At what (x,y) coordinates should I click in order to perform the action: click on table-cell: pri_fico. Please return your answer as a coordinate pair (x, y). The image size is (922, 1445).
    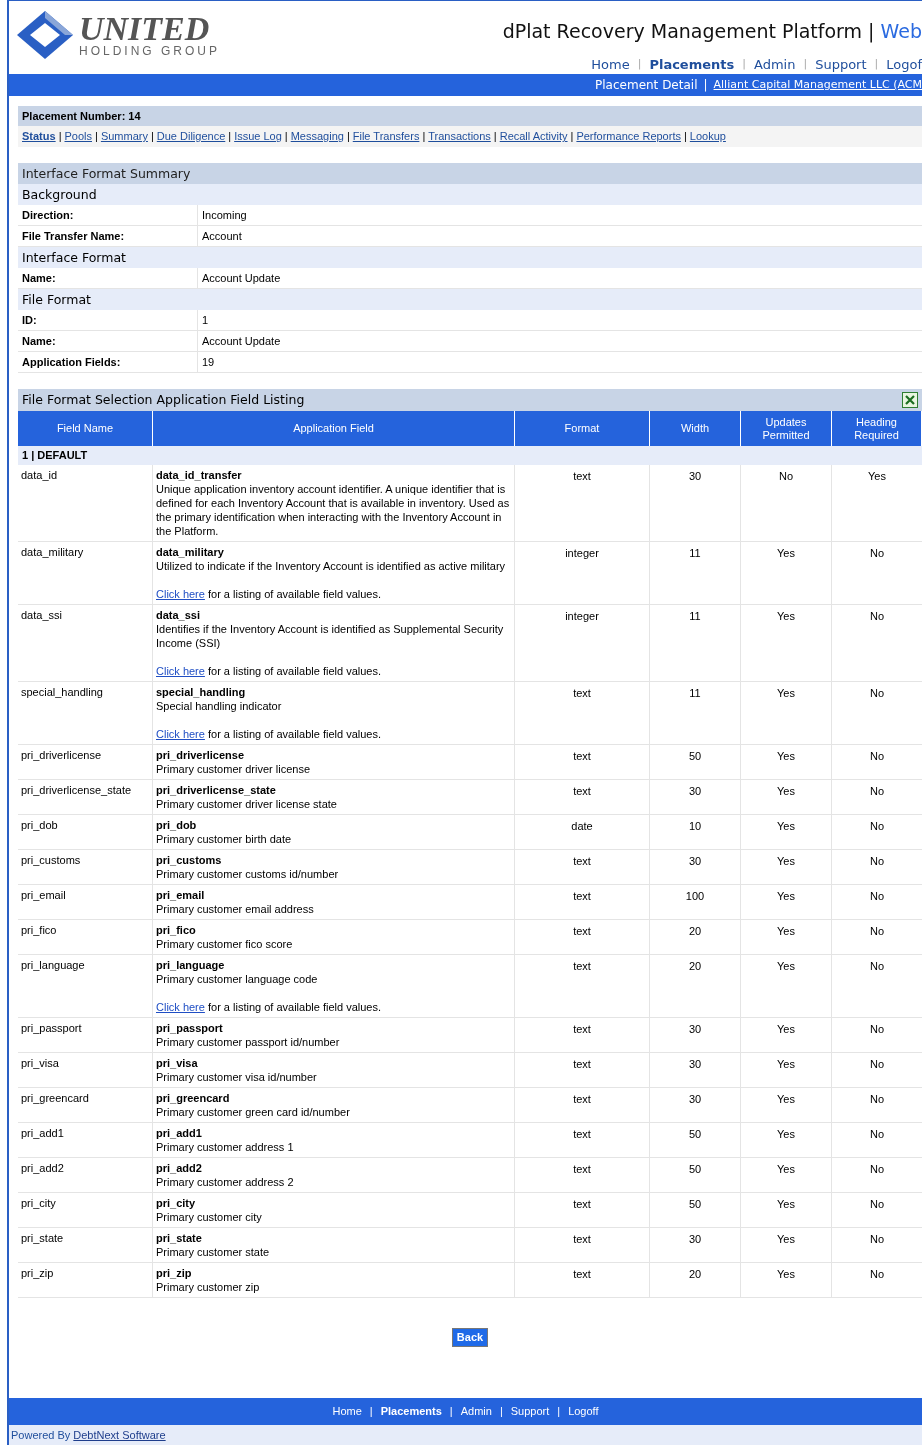
    Looking at the image, I should click on (85, 937).